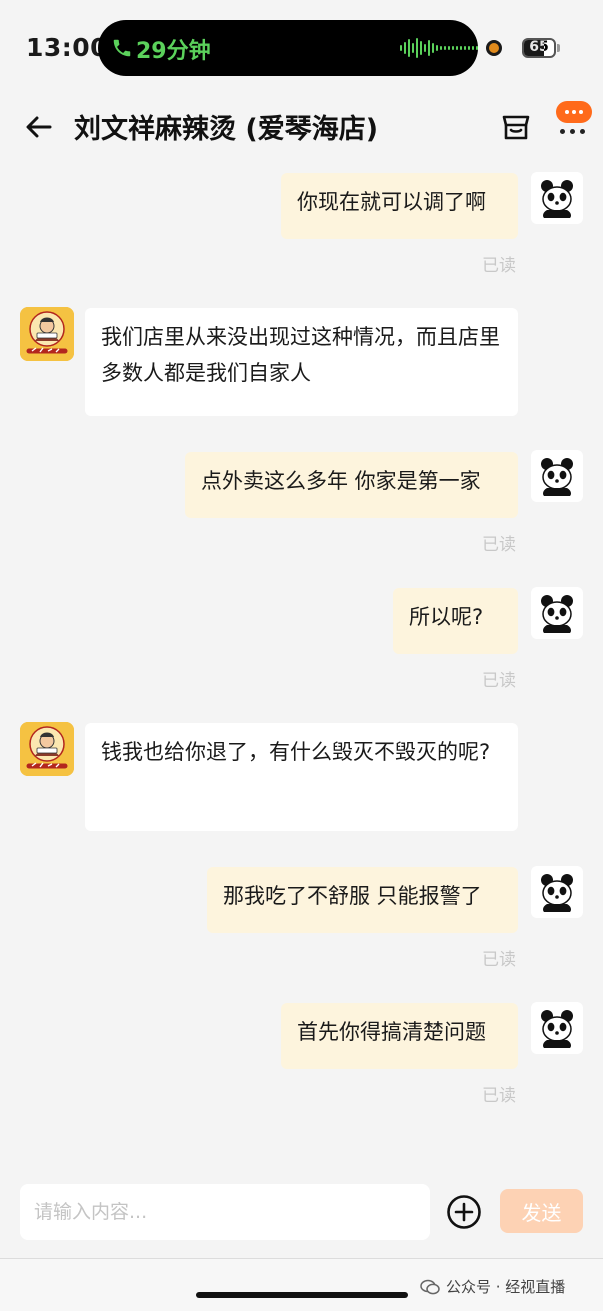 This screenshot has width=603, height=1311. What do you see at coordinates (301, 777) in the screenshot?
I see `message-bubble-shop: 钱我也给你退了，有什么毁灭不毁灭的呢?` at bounding box center [301, 777].